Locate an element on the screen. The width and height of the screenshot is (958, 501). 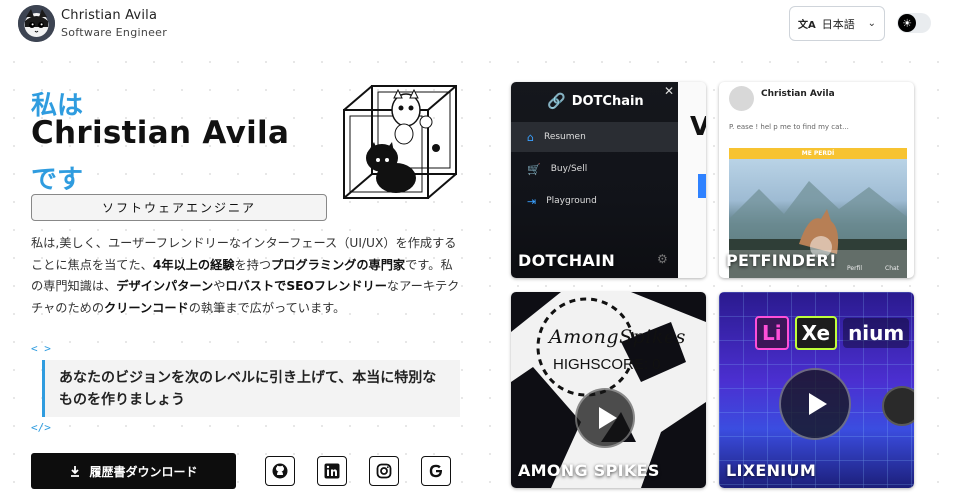
bio-highlight-expert: プログラミングの専門家 is located at coordinates (338, 264).